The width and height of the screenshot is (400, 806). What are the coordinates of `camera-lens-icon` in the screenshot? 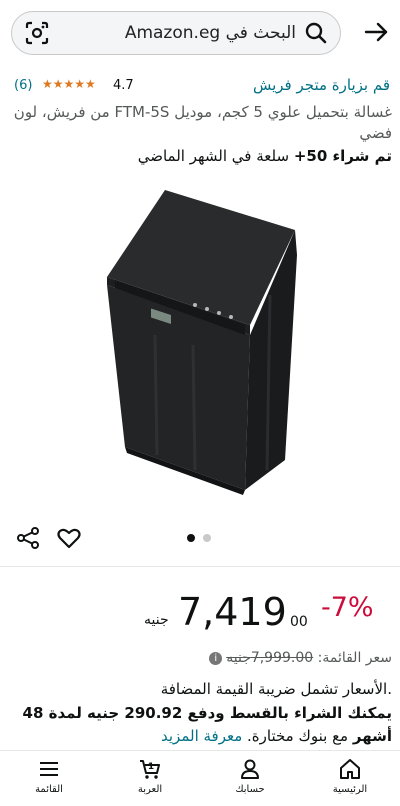 It's located at (37, 33).